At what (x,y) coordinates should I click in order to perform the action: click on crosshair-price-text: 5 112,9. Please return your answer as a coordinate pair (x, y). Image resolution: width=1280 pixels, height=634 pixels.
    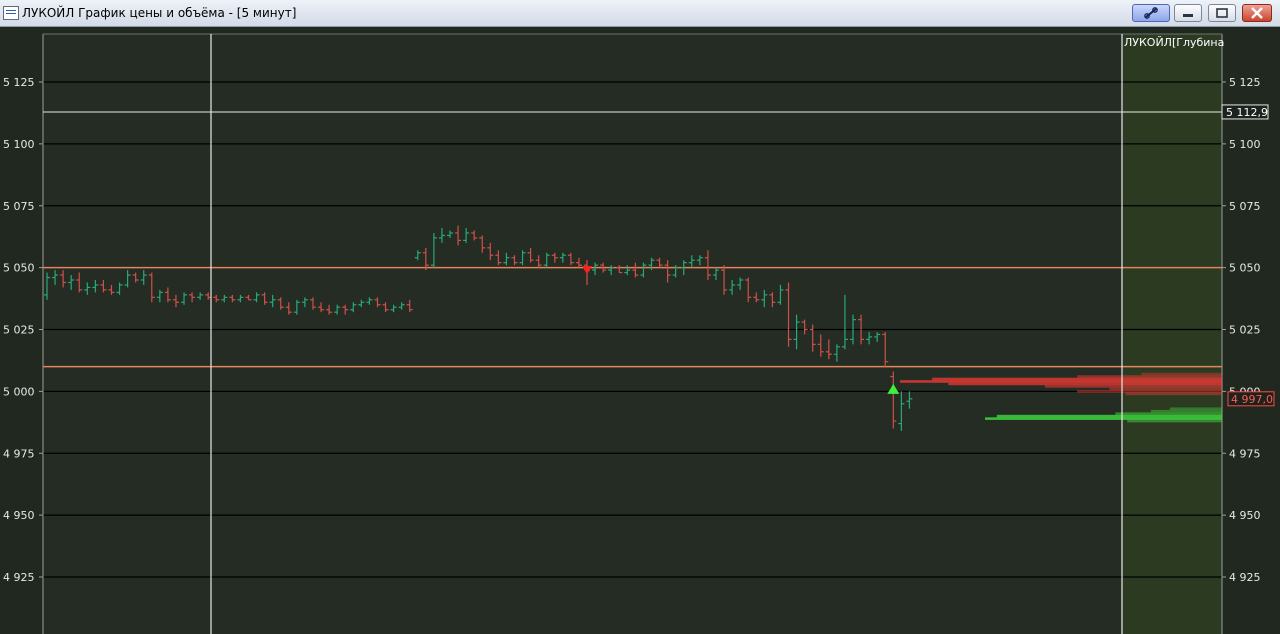
    Looking at the image, I should click on (1247, 112).